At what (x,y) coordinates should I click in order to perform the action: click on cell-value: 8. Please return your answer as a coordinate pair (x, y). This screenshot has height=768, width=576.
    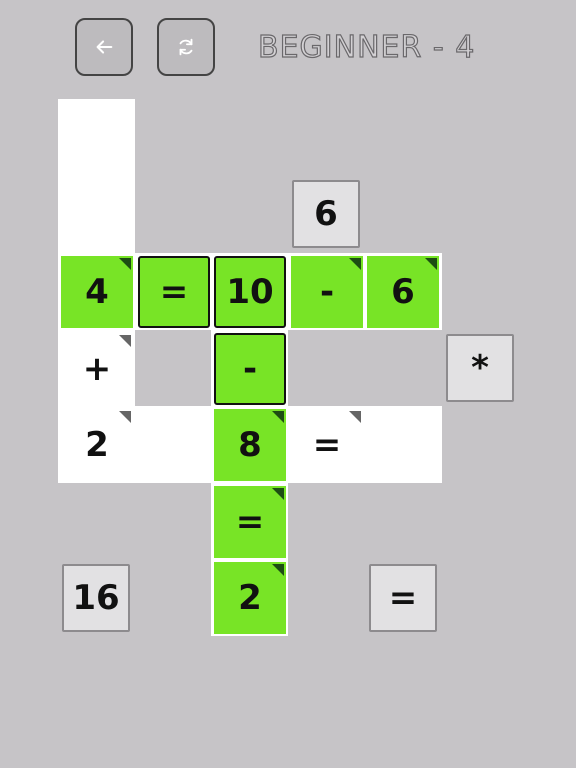
    Looking at the image, I should click on (250, 445).